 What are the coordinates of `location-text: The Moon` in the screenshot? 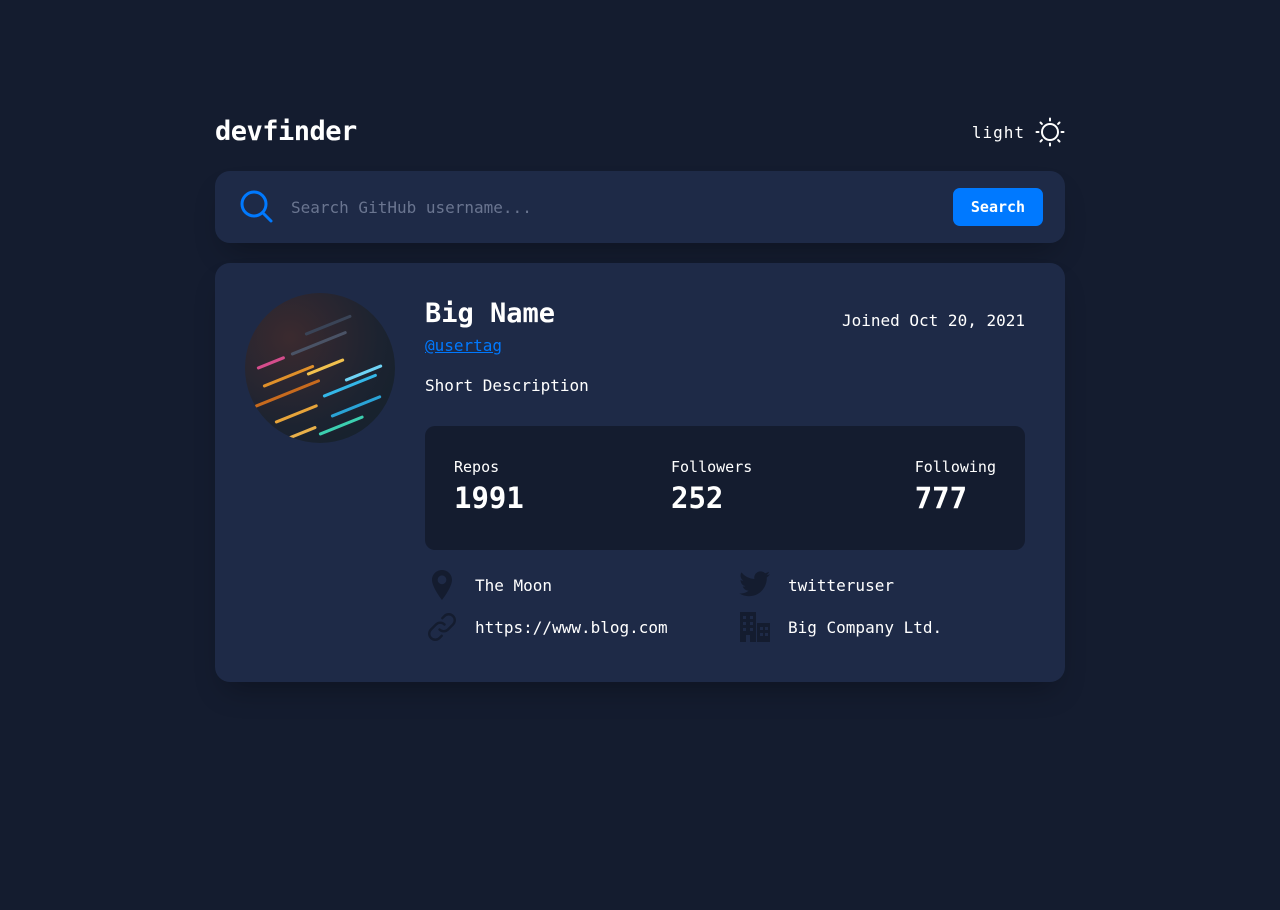 It's located at (514, 585).